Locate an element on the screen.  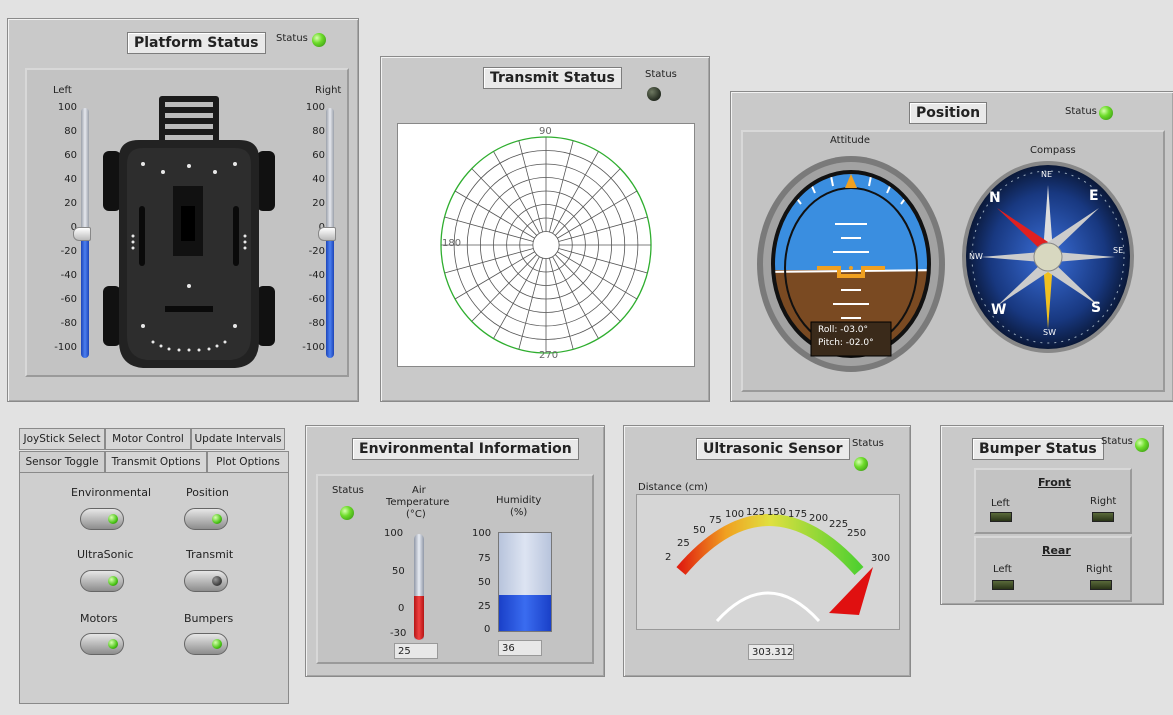
polar-label-180: 180 is located at coordinates (452, 243).